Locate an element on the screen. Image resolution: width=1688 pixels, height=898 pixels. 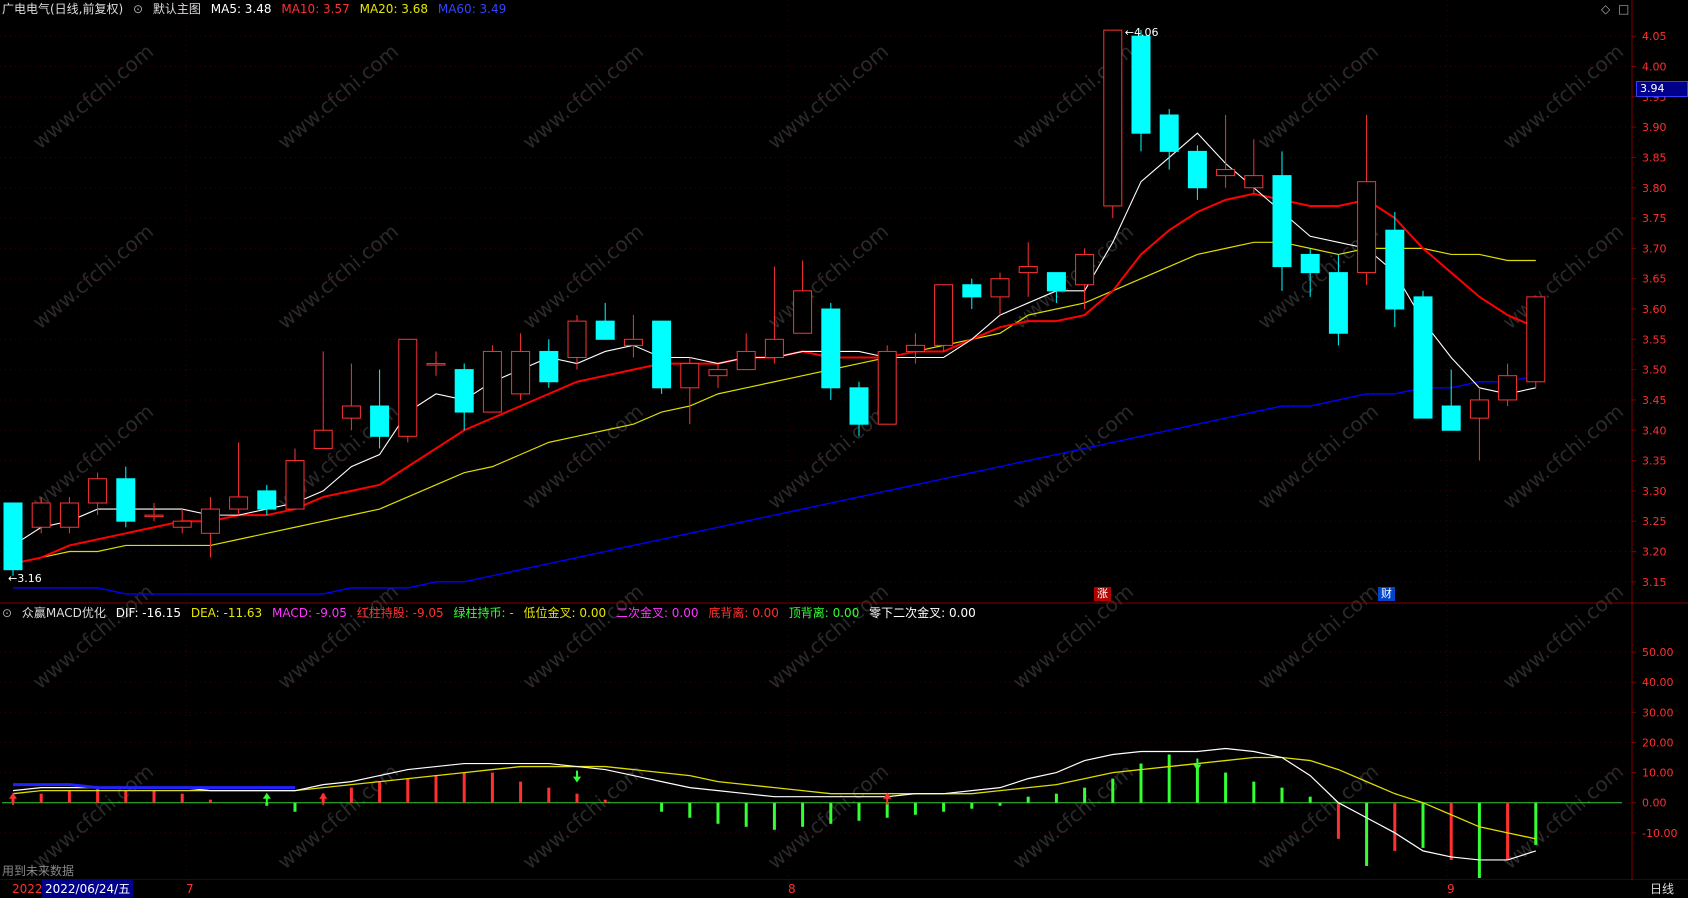
event-cai-badge: 财 is located at coordinates (1386, 594).